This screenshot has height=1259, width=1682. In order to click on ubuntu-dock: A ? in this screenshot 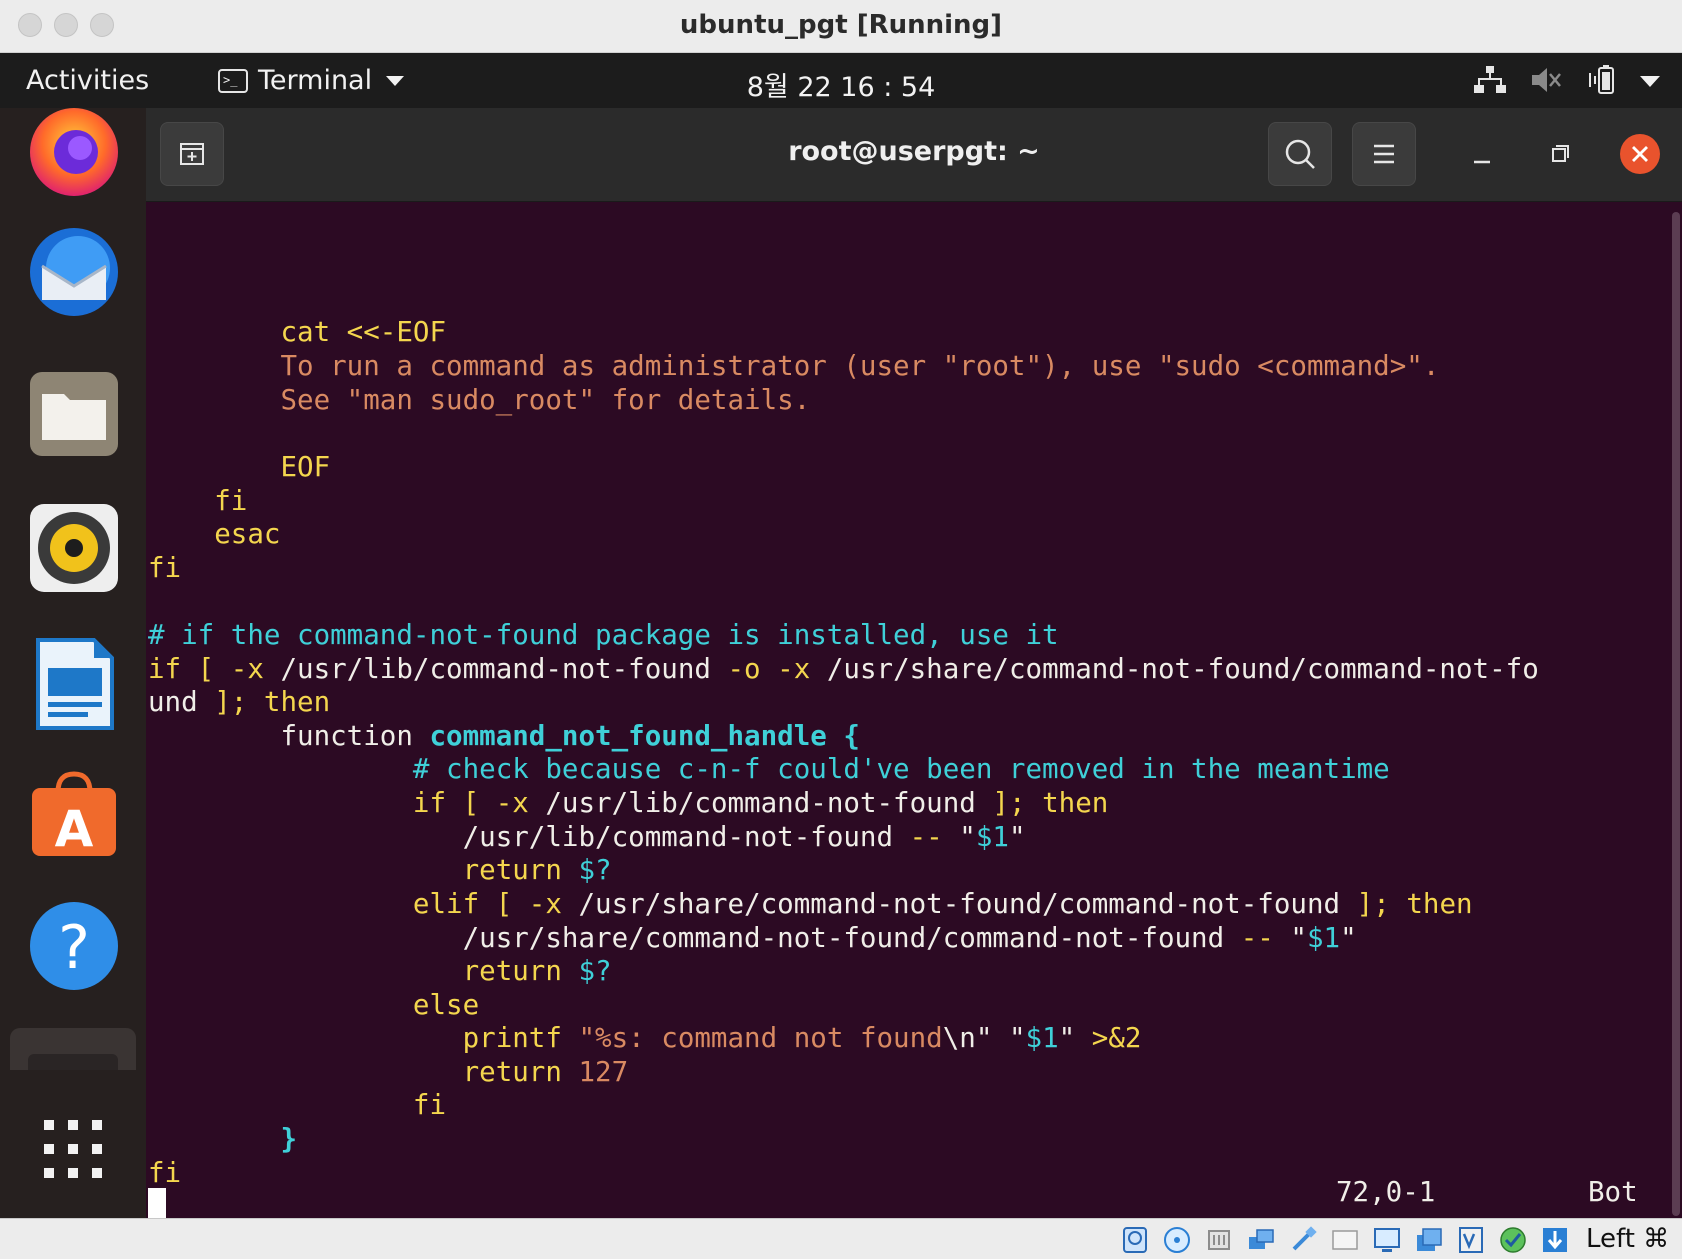, I will do `click(73, 663)`.